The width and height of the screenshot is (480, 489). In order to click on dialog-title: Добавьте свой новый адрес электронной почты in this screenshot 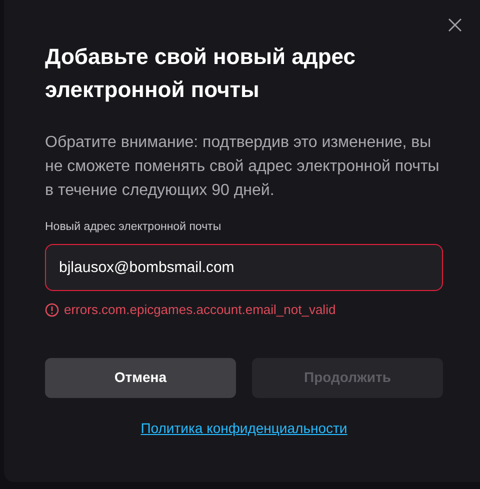, I will do `click(200, 73)`.